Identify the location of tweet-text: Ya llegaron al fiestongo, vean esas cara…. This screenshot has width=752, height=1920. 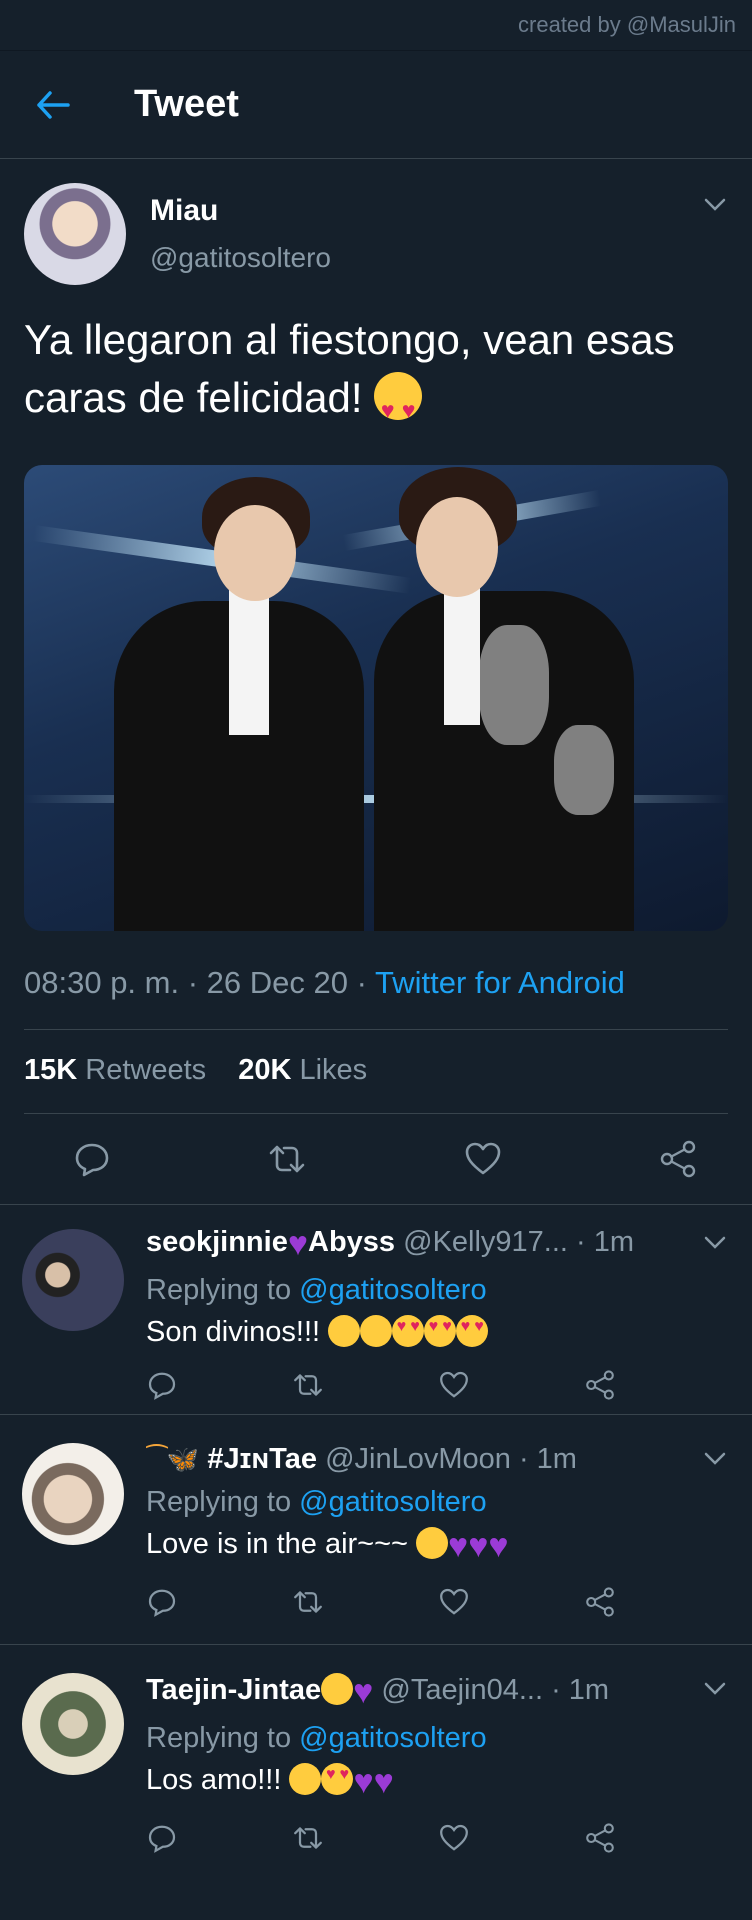
(376, 375).